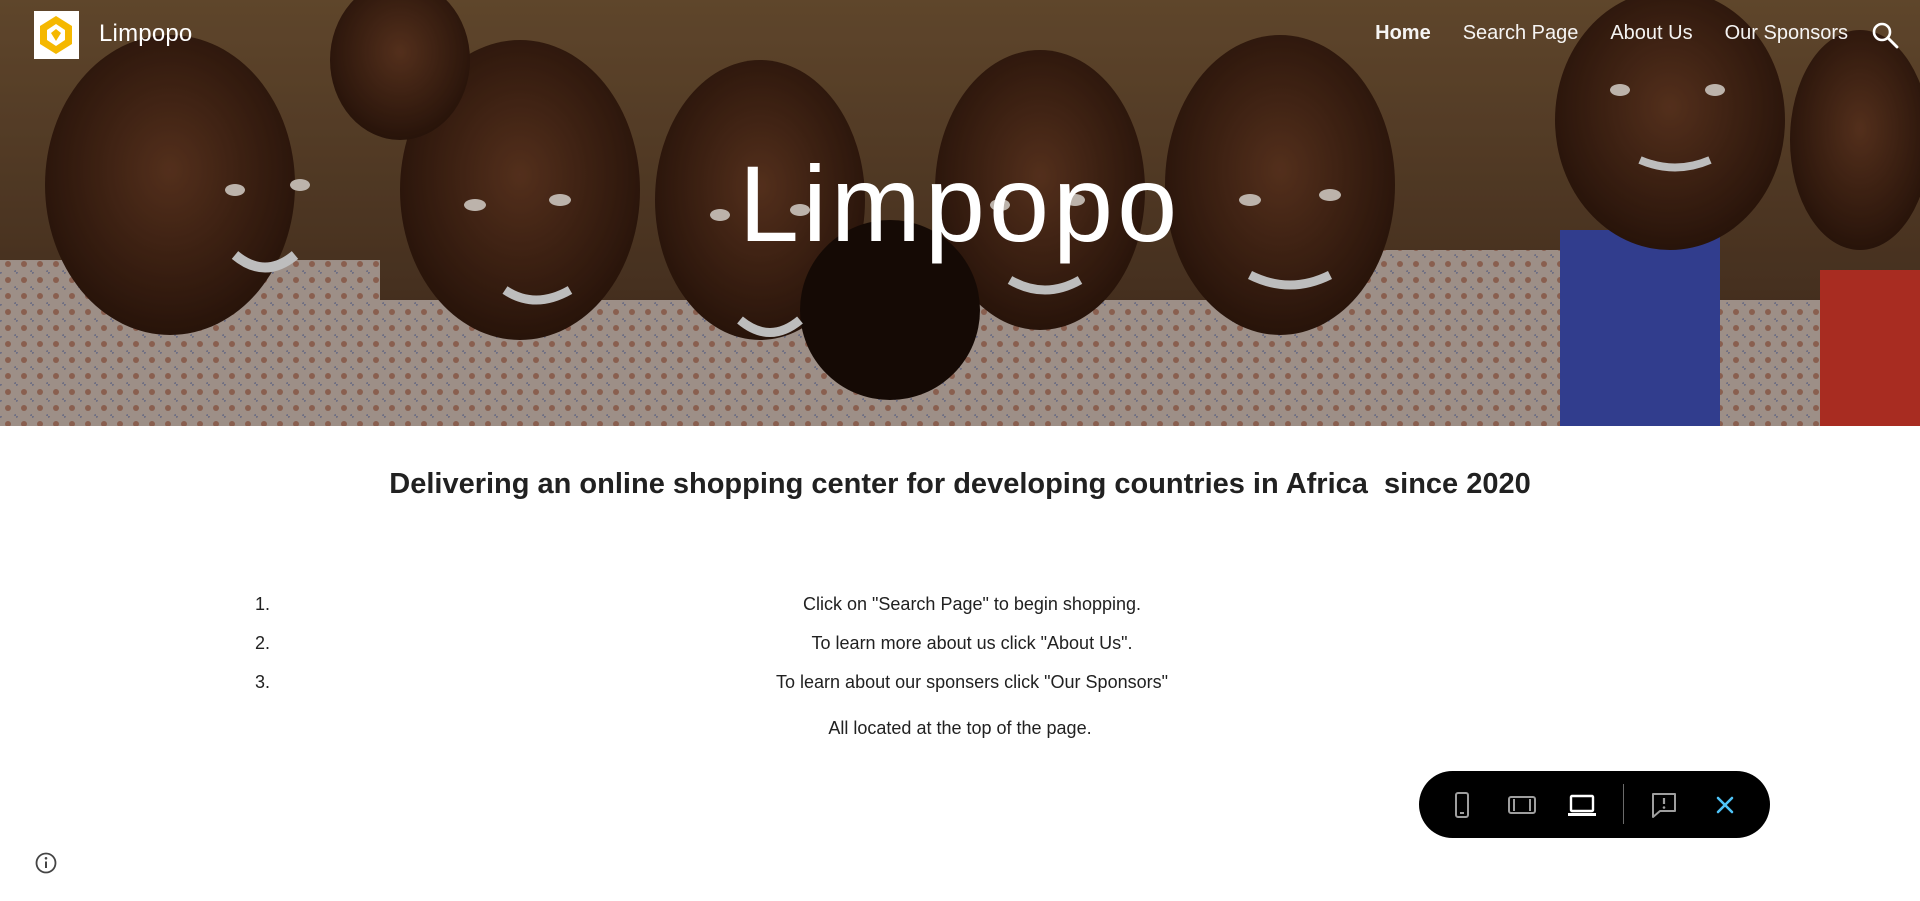 The width and height of the screenshot is (1920, 901). I want to click on tablet-preview-icon, so click(1522, 805).